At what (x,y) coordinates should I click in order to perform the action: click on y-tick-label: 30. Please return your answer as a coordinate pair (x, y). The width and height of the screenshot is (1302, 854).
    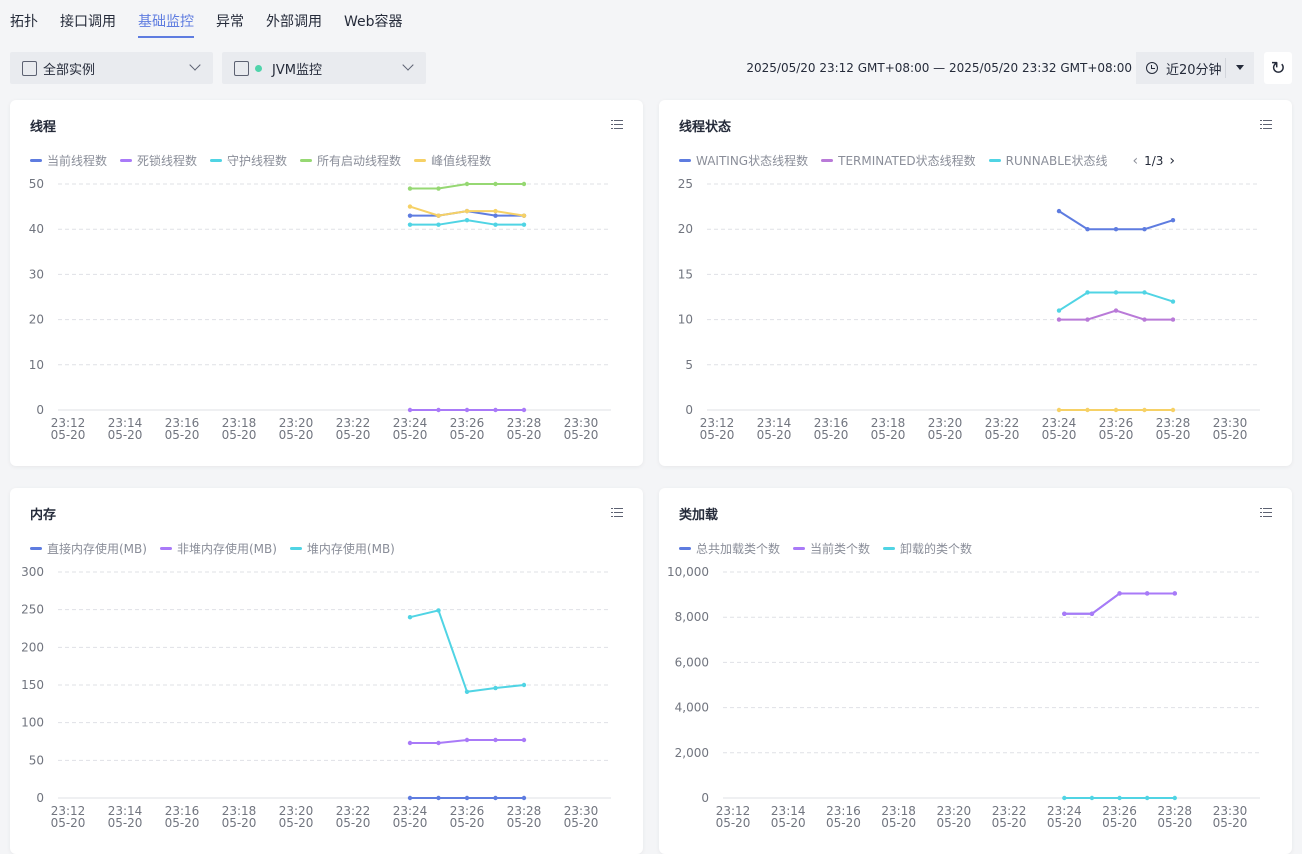
    Looking at the image, I should click on (36, 274).